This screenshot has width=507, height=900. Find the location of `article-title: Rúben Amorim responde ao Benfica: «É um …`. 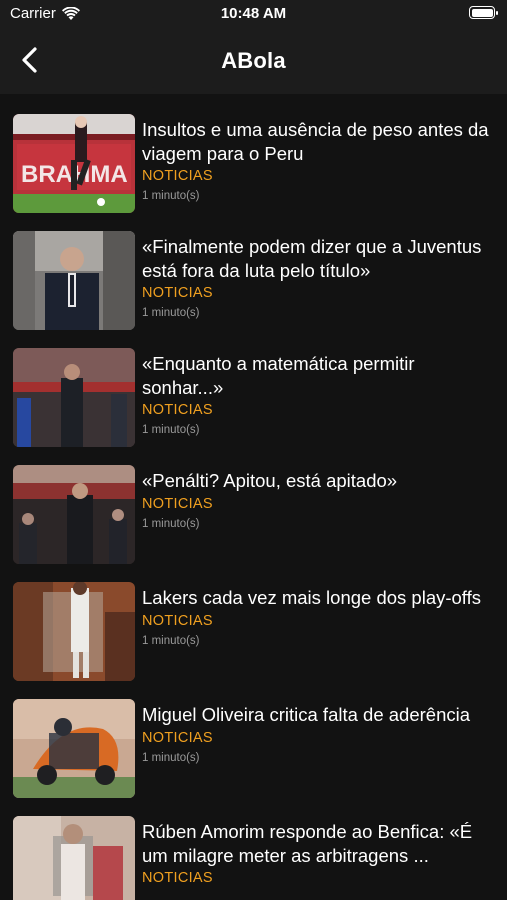

article-title: Rúben Amorim responde ao Benfica: «É um … is located at coordinates (307, 843).